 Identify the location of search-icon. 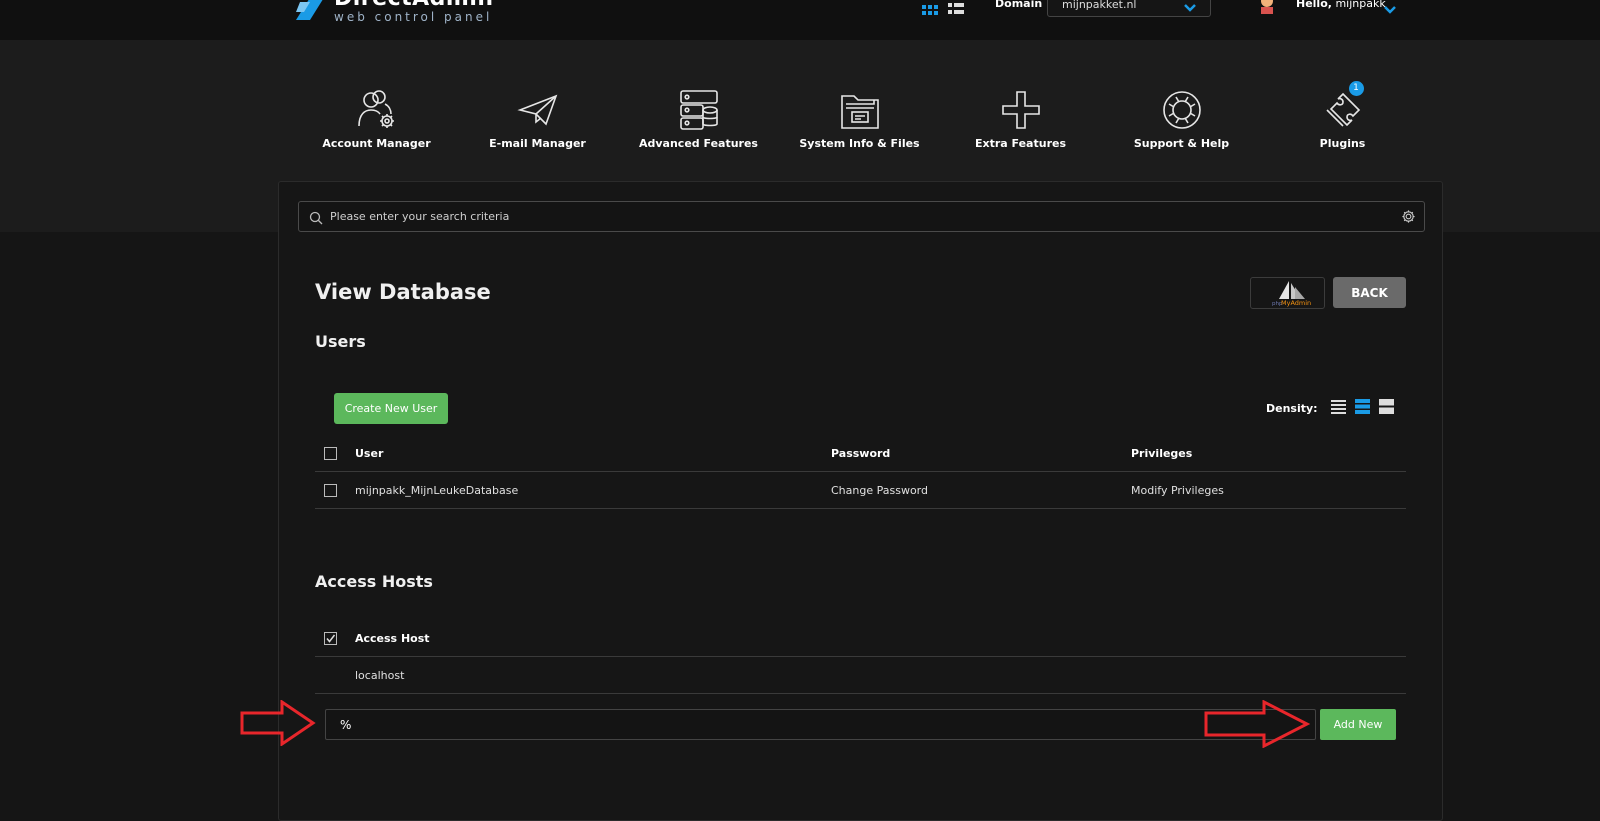
(316, 219).